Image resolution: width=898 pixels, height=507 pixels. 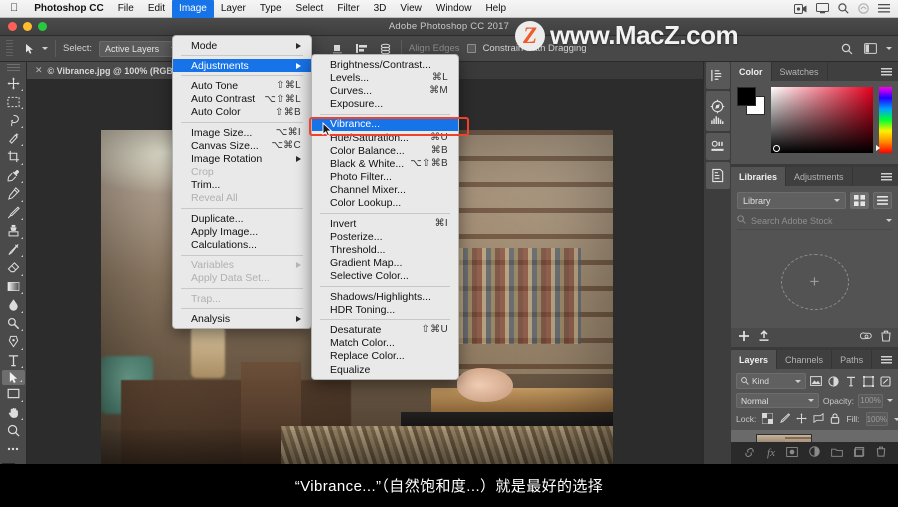 What do you see at coordinates (767, 419) in the screenshot?
I see `lock-transparency-icon` at bounding box center [767, 419].